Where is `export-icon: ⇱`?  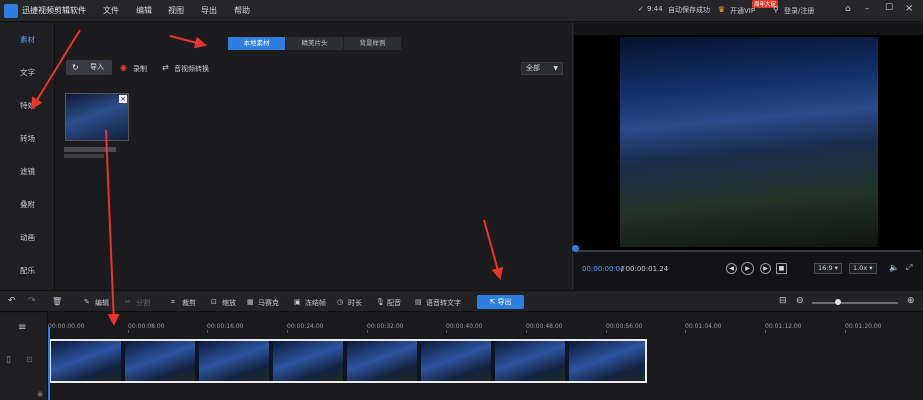 export-icon: ⇱ is located at coordinates (493, 302).